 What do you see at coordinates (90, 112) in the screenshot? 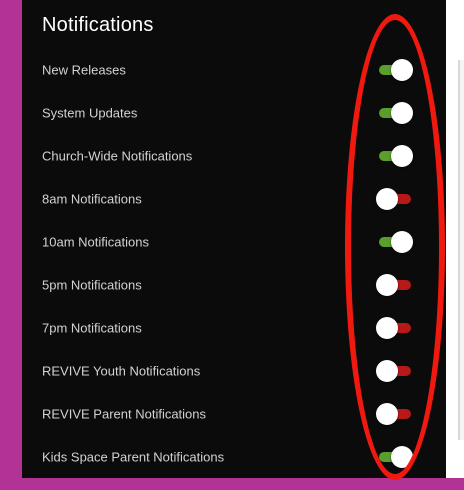
I see `notification-label: System Updates` at bounding box center [90, 112].